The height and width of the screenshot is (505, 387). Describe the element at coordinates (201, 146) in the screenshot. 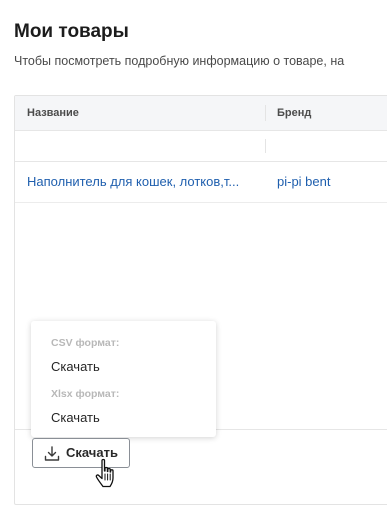

I see `filter-row` at that location.